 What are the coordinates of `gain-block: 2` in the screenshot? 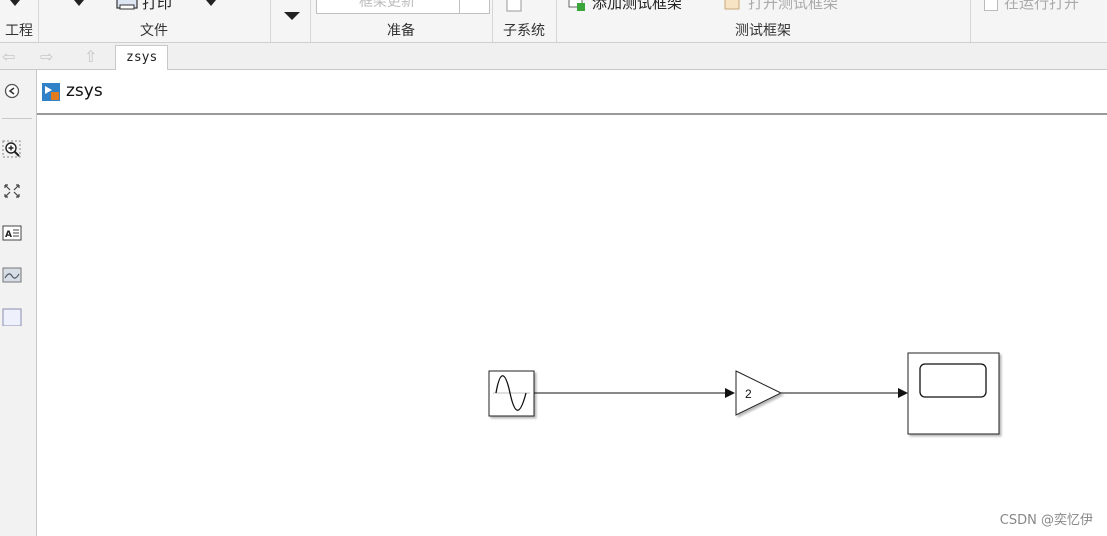 It's located at (759, 393).